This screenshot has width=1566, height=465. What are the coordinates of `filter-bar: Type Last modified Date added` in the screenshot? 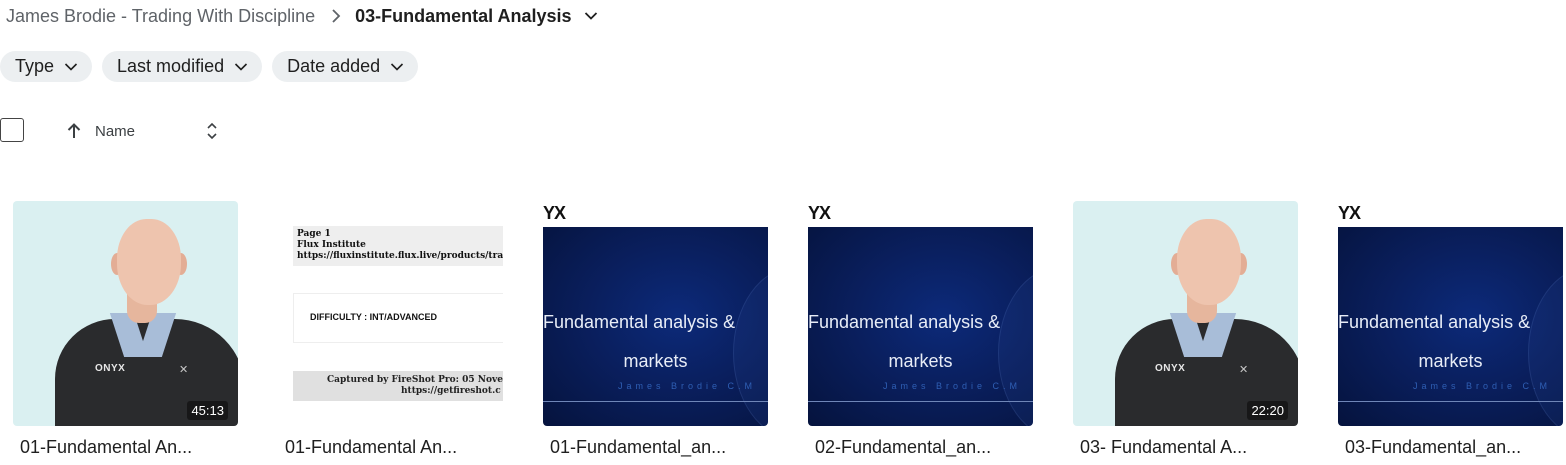 It's located at (209, 66).